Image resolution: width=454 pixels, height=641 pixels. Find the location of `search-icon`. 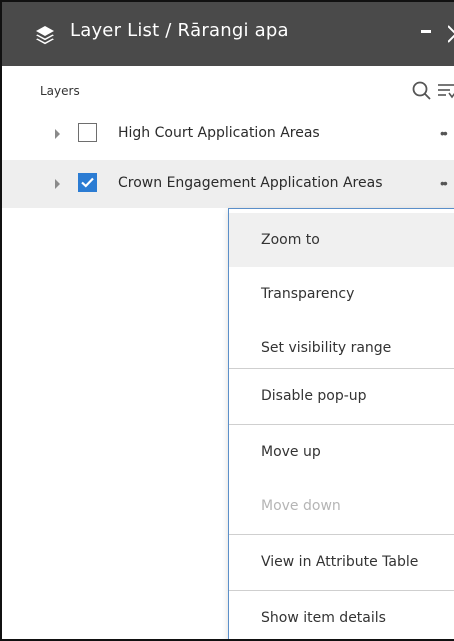

search-icon is located at coordinates (422, 91).